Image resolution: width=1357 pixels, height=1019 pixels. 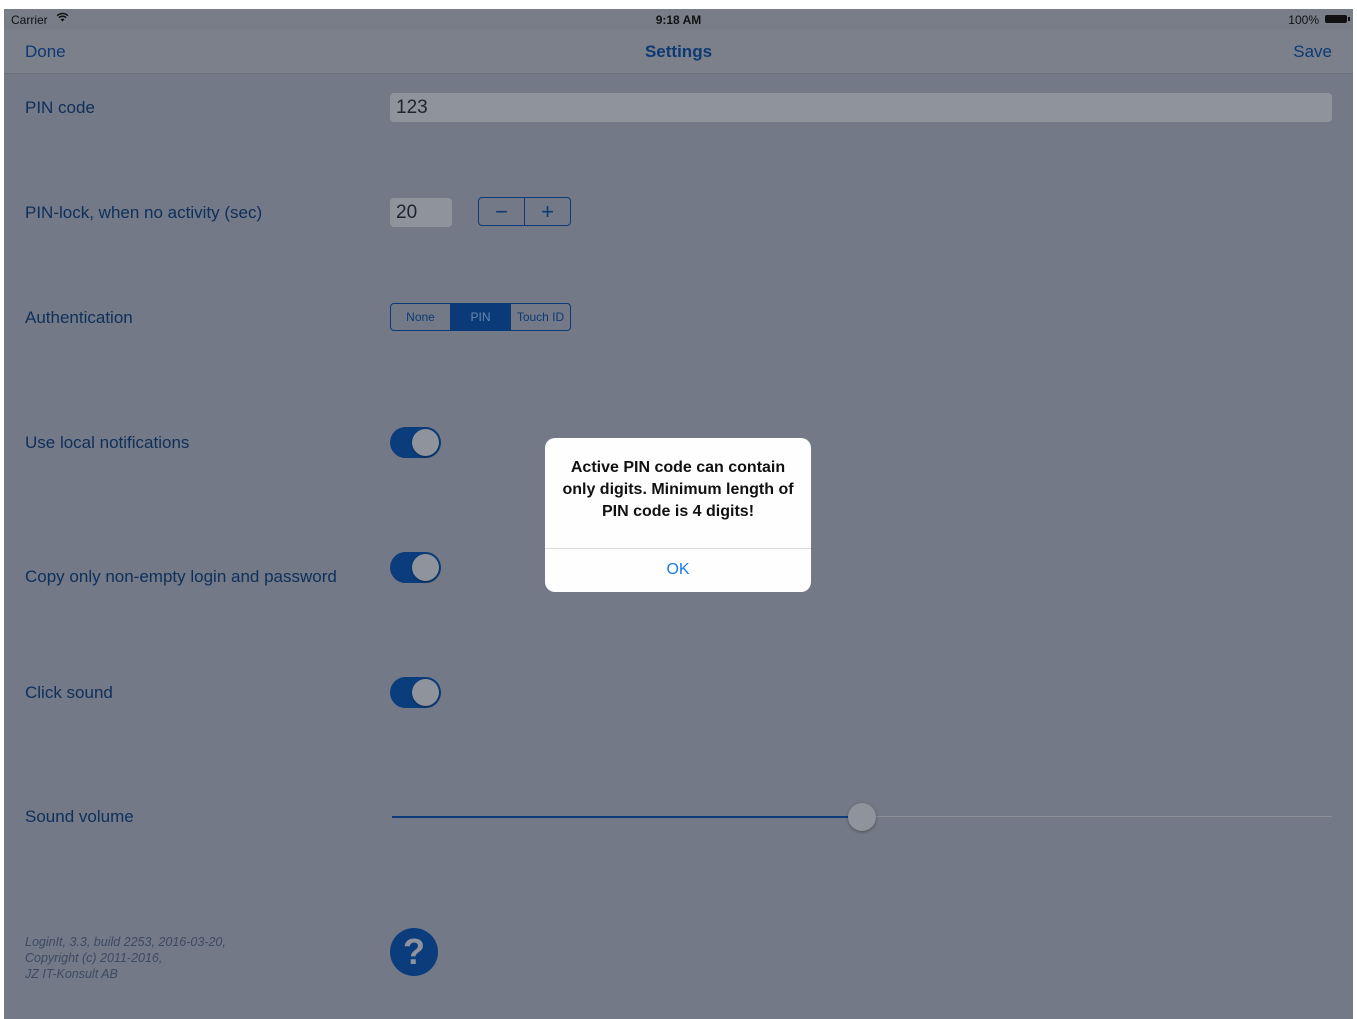 I want to click on copy-nonempty-toggle, so click(x=415, y=567).